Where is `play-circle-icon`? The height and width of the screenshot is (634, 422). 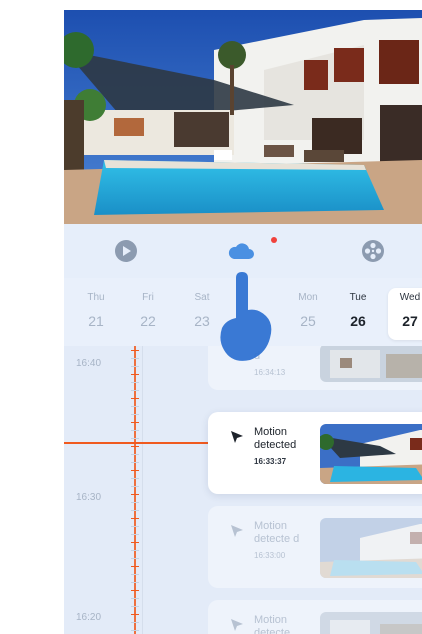
play-circle-icon is located at coordinates (126, 251).